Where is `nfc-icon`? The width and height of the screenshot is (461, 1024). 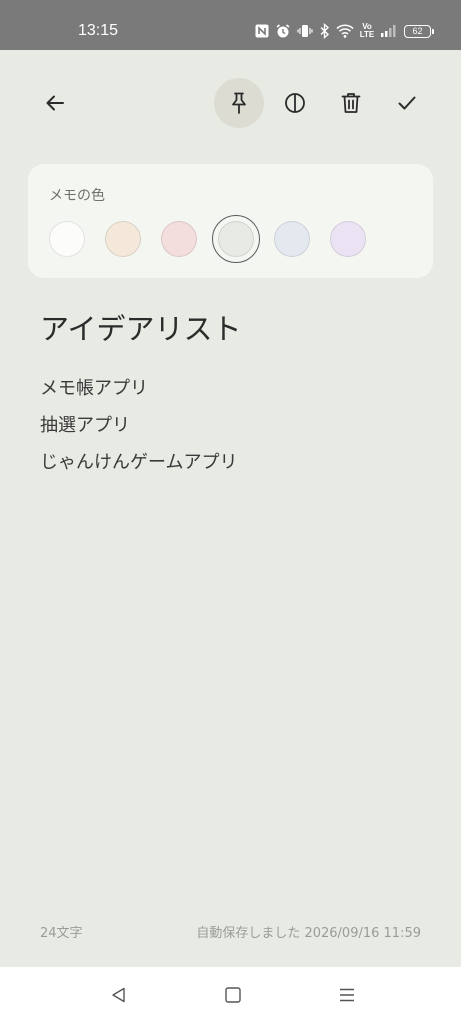 nfc-icon is located at coordinates (262, 31).